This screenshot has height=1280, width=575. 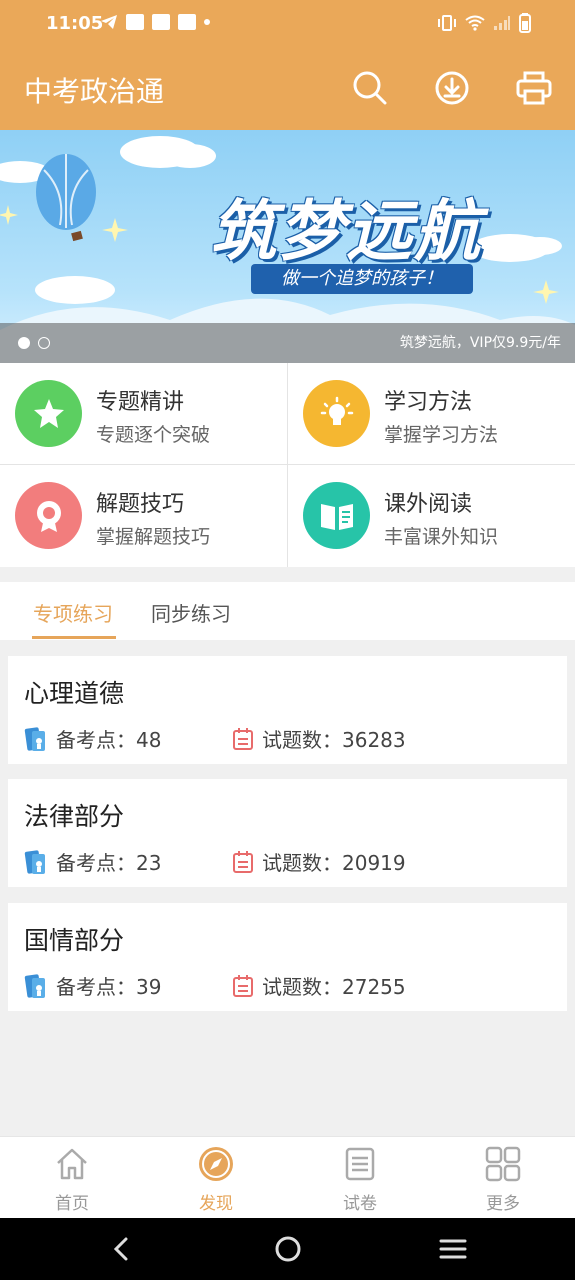 I want to click on page-indicator-active, so click(x=24, y=343).